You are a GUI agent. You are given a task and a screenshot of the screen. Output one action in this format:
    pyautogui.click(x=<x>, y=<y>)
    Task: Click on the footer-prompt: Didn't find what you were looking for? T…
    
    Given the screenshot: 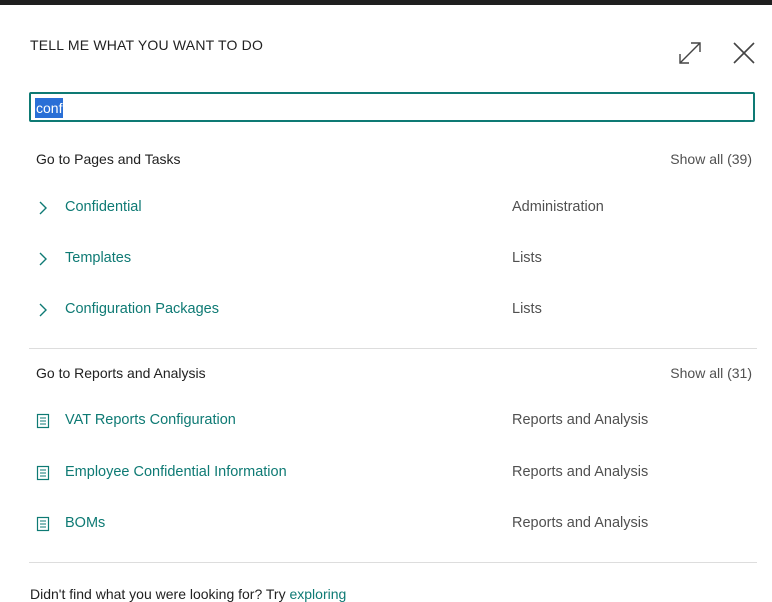 What is the action you would take?
    pyautogui.click(x=160, y=594)
    